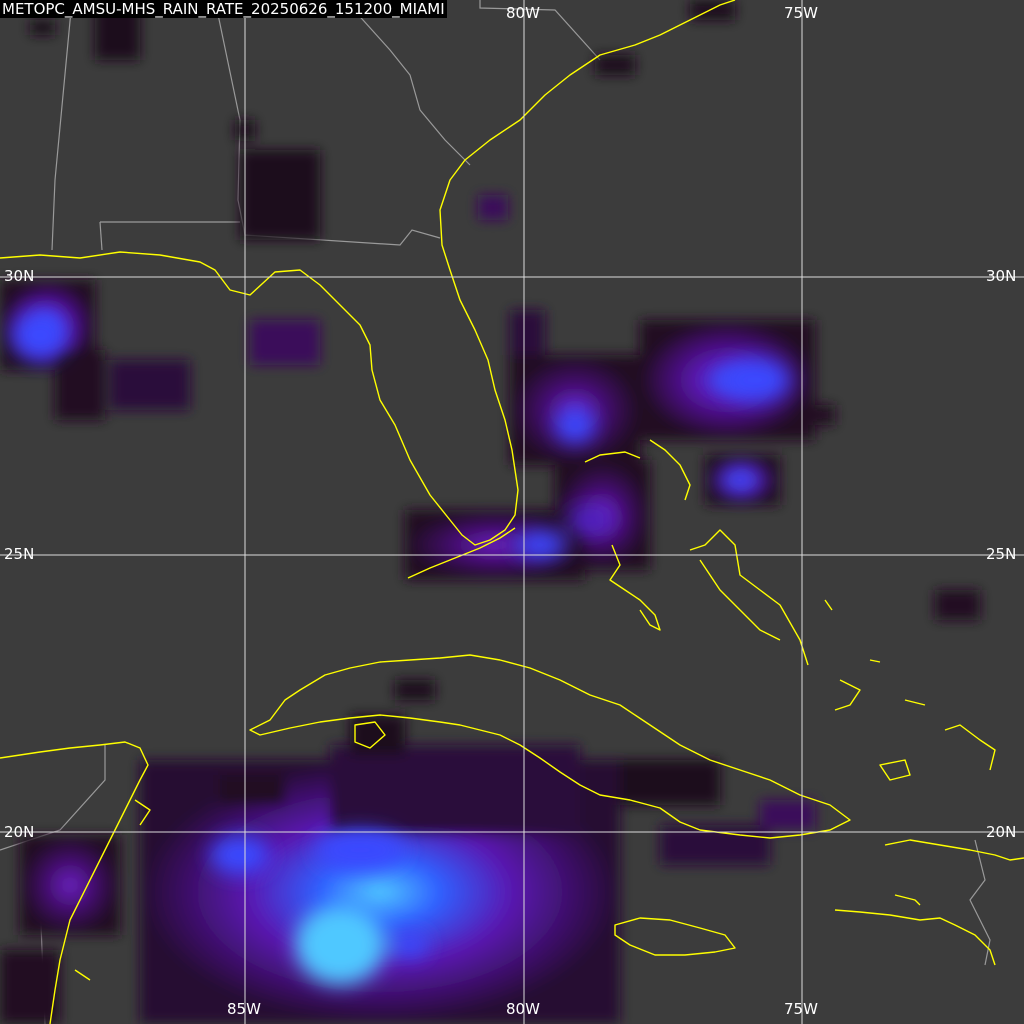  I want to click on right-lat-label-20n: 20N, so click(1001, 832).